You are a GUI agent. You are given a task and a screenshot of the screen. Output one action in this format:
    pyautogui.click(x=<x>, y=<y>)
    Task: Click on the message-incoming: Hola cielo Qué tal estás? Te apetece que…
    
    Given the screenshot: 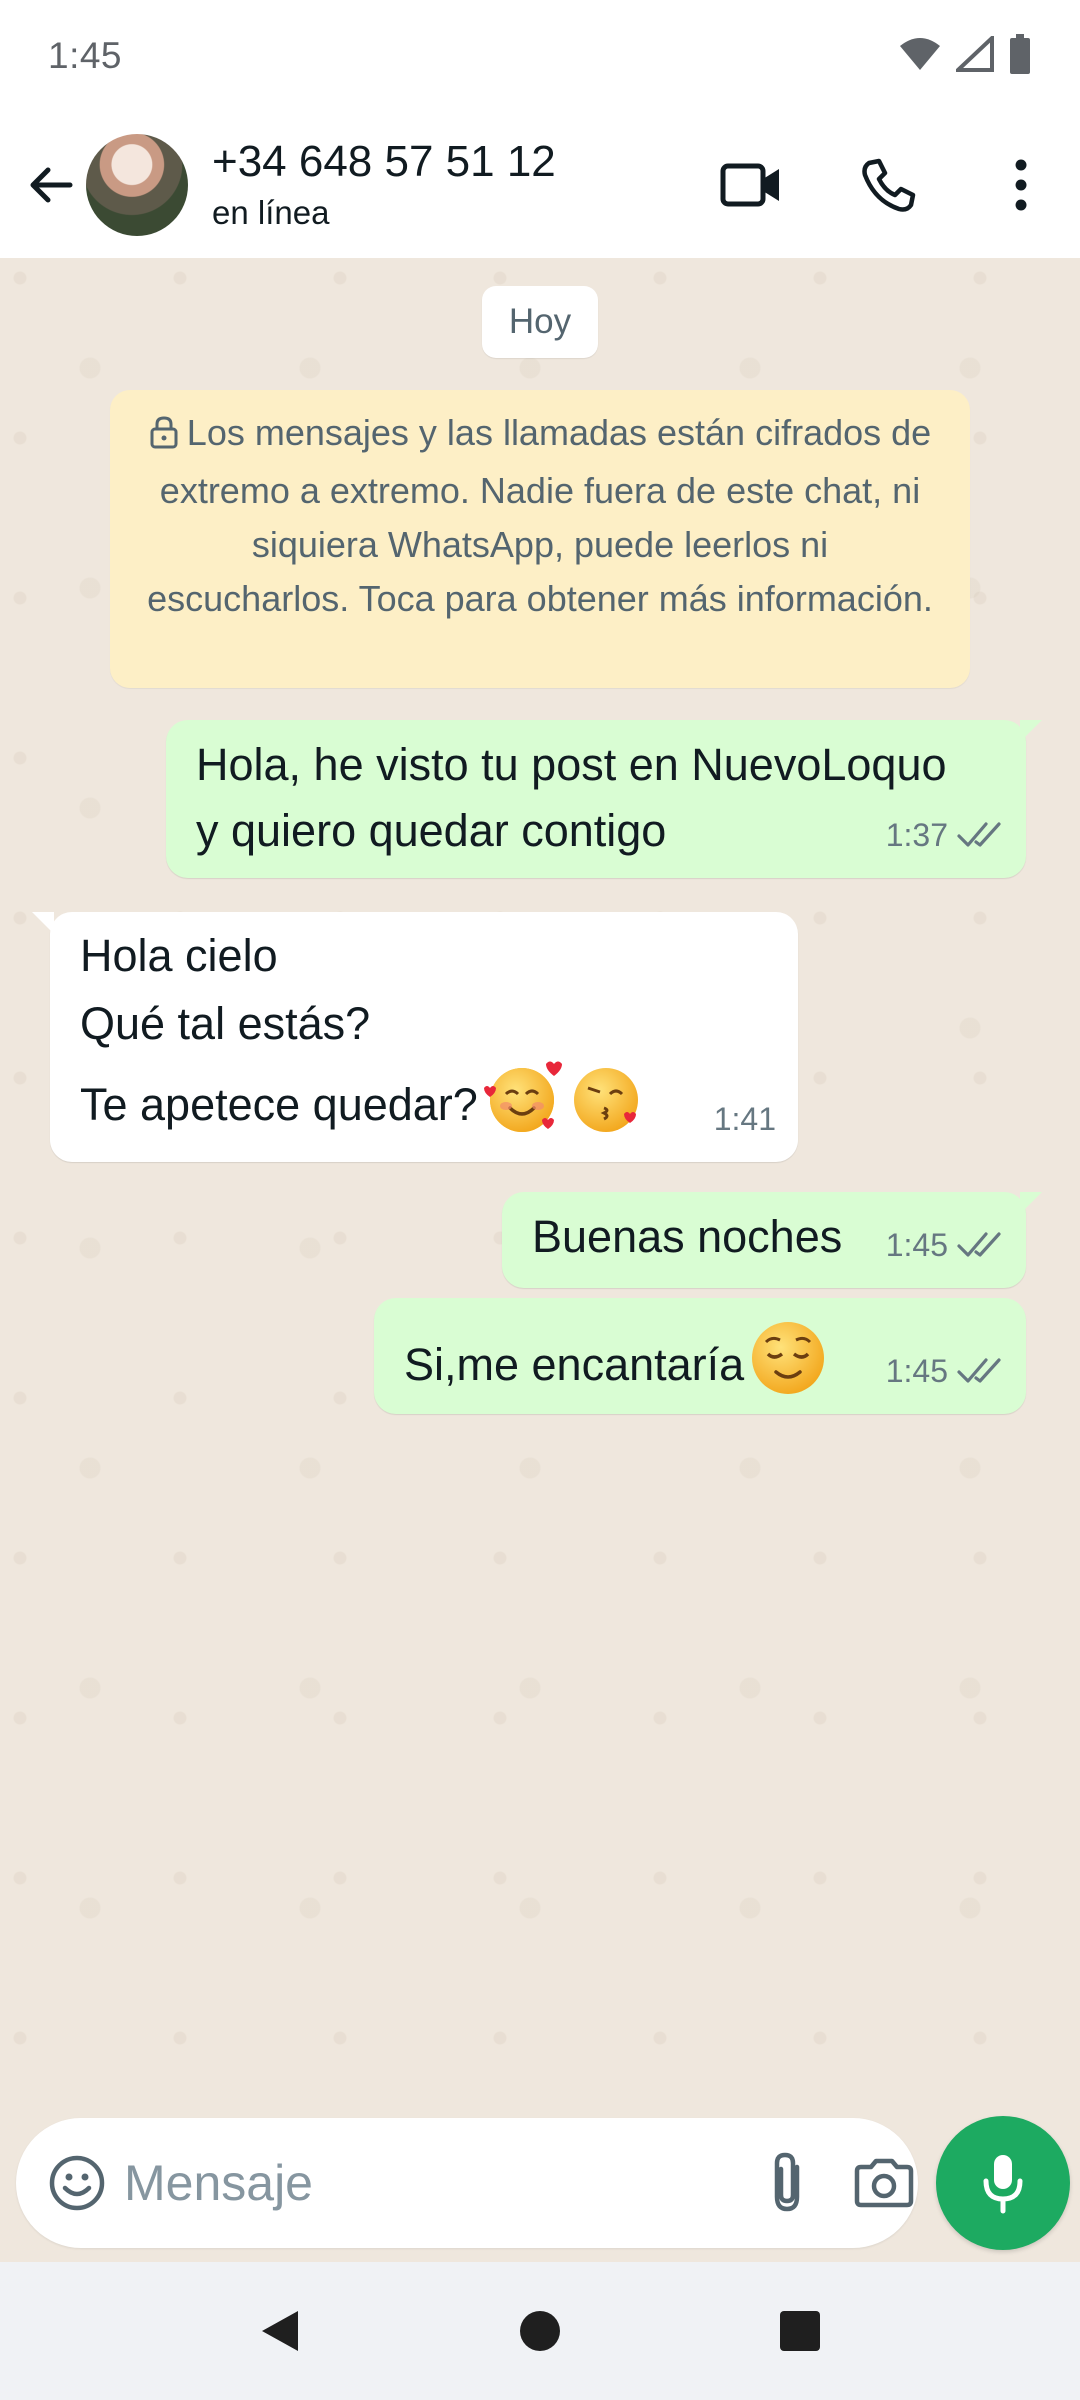 What is the action you would take?
    pyautogui.click(x=415, y=1037)
    